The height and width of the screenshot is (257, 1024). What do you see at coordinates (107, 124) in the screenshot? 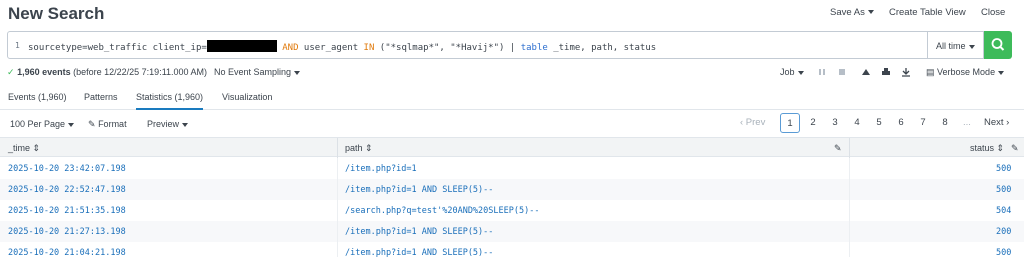
I see `format-button: ✎ Format` at bounding box center [107, 124].